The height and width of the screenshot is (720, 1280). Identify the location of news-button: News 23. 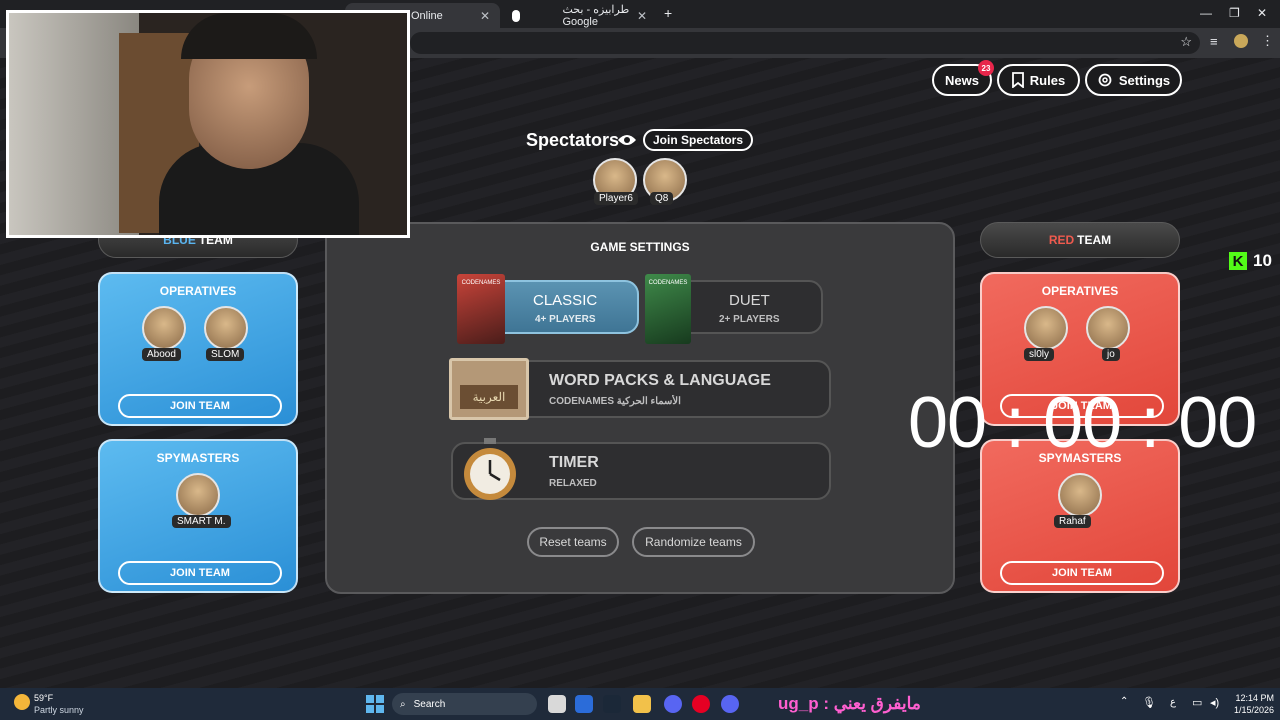
(963, 78).